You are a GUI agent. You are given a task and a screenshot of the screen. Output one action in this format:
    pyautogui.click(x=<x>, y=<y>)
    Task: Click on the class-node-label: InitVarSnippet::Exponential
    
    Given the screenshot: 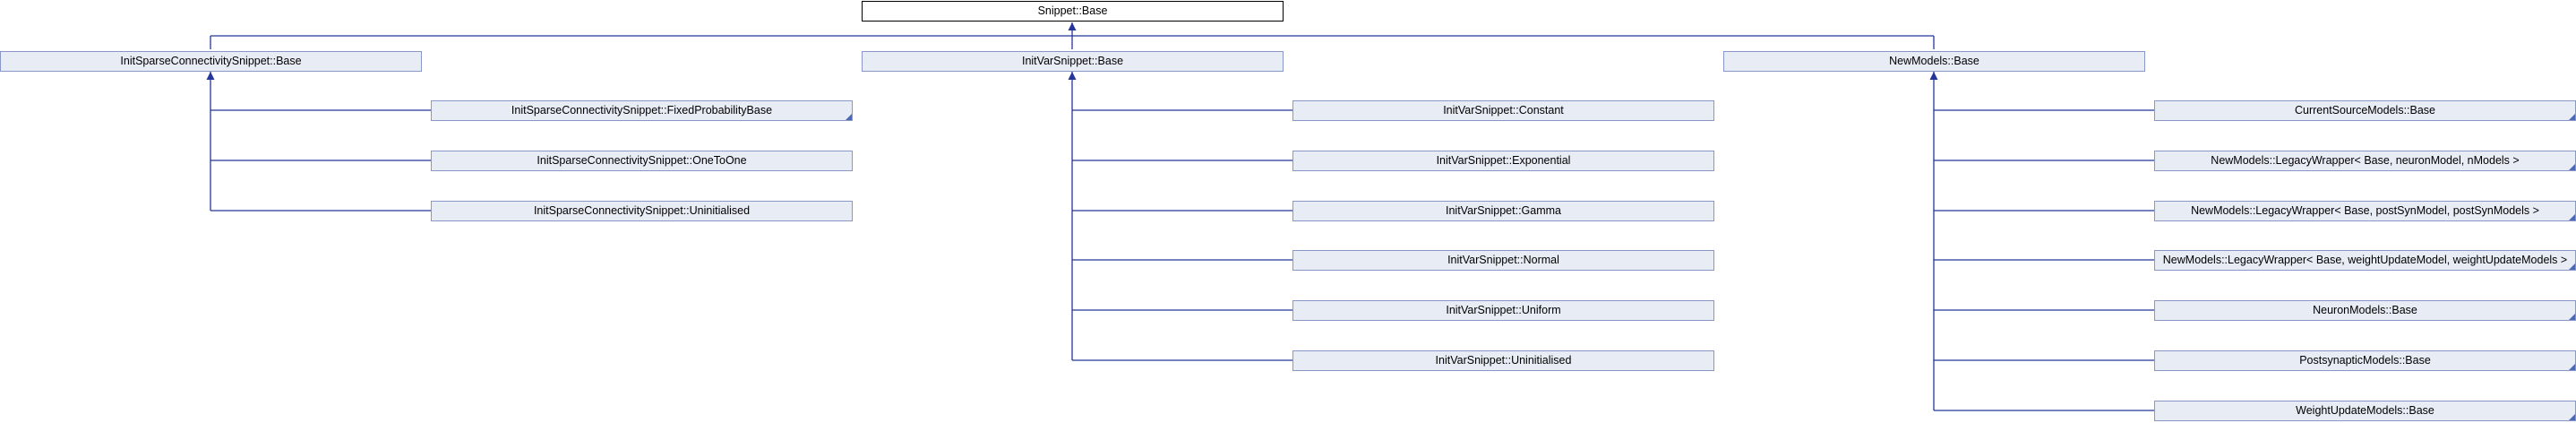 What is the action you would take?
    pyautogui.click(x=1503, y=161)
    